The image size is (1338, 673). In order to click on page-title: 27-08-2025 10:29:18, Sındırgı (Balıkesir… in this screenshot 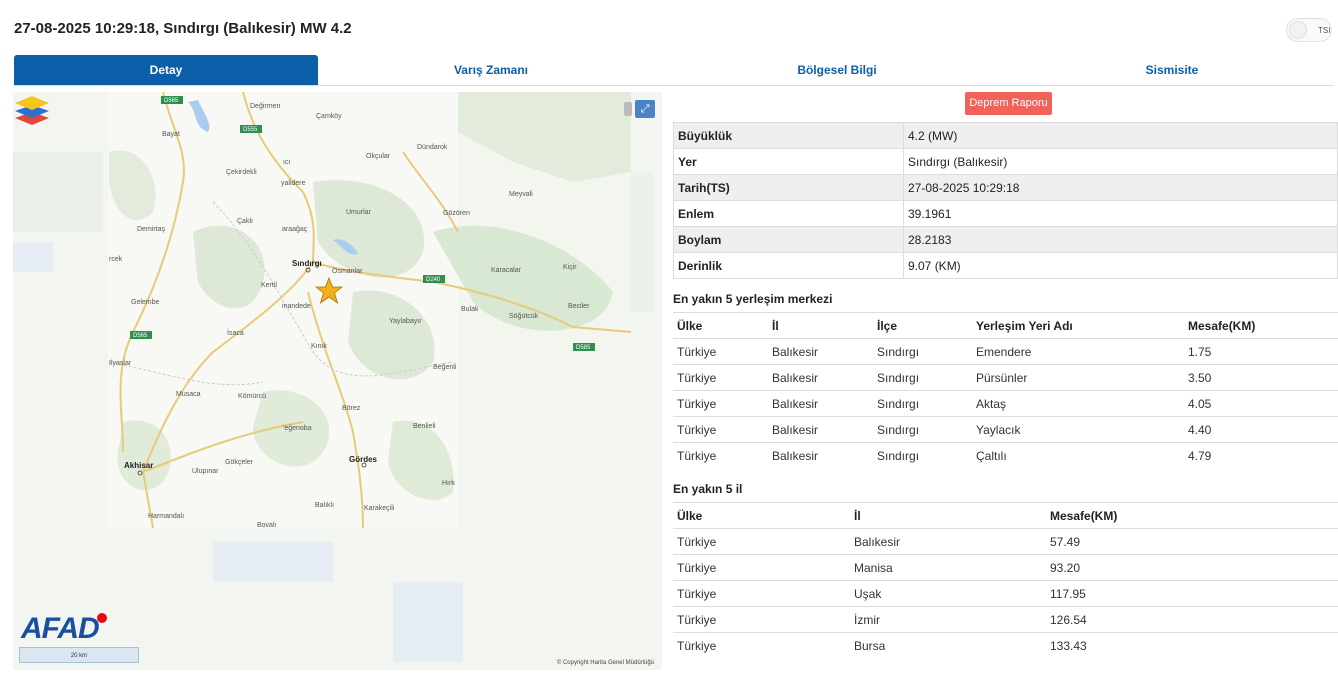, I will do `click(183, 28)`.